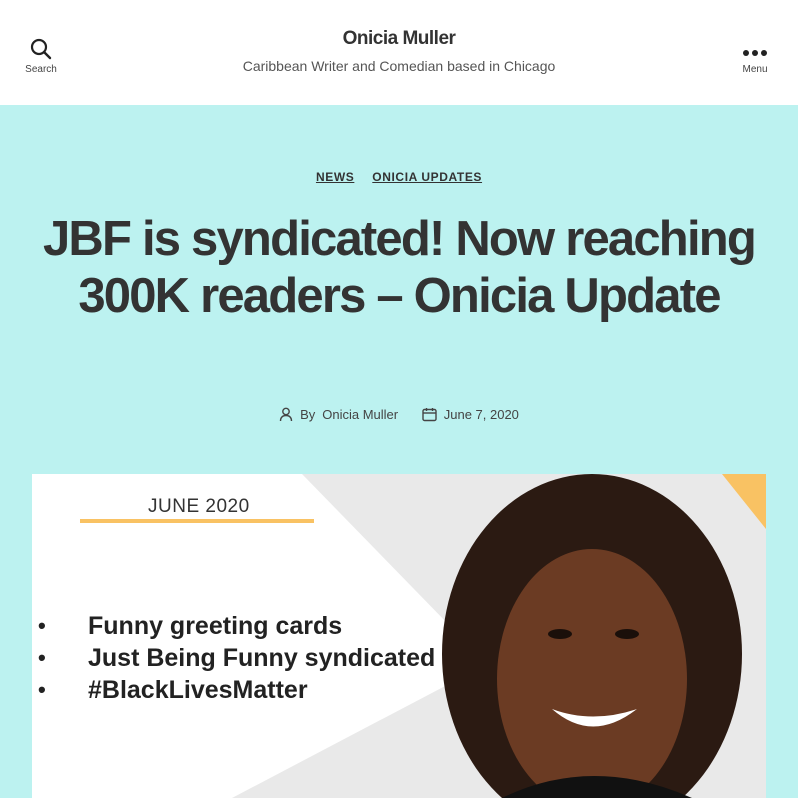  I want to click on menu-label: Menu, so click(755, 69).